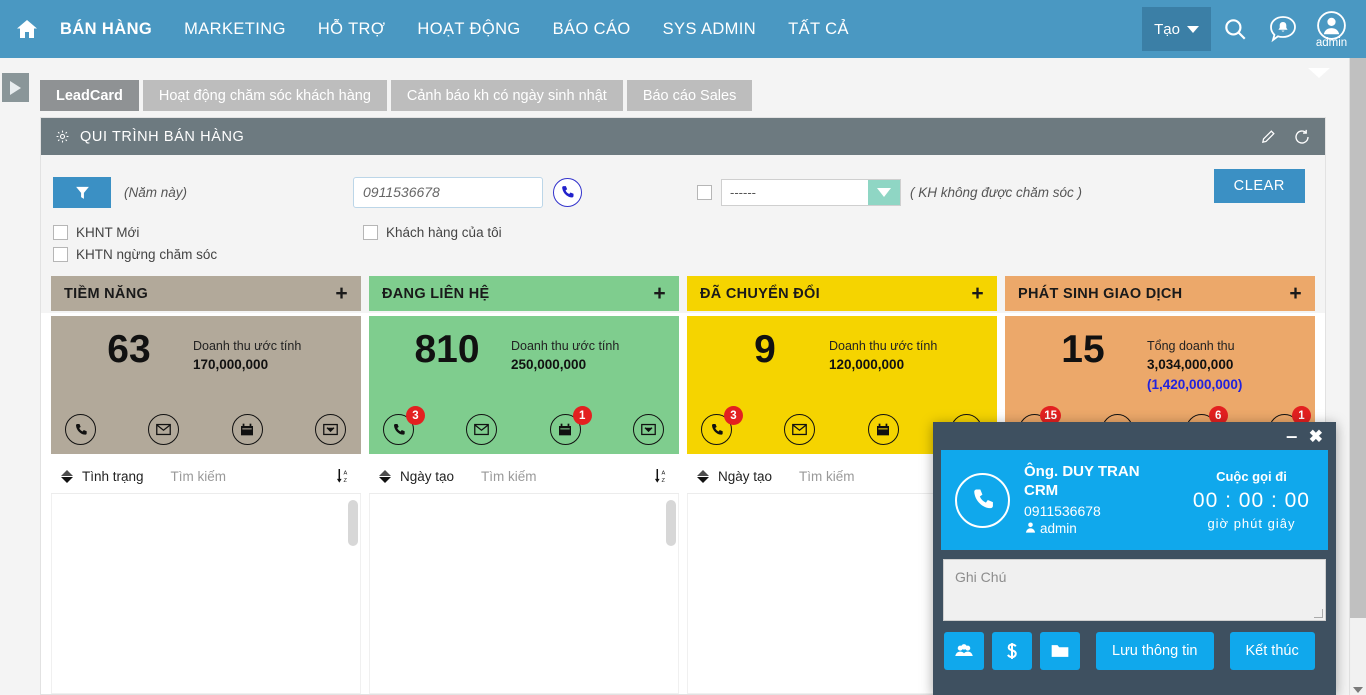 Image resolution: width=1366 pixels, height=695 pixels. I want to click on care-status-select: ------, so click(811, 192).